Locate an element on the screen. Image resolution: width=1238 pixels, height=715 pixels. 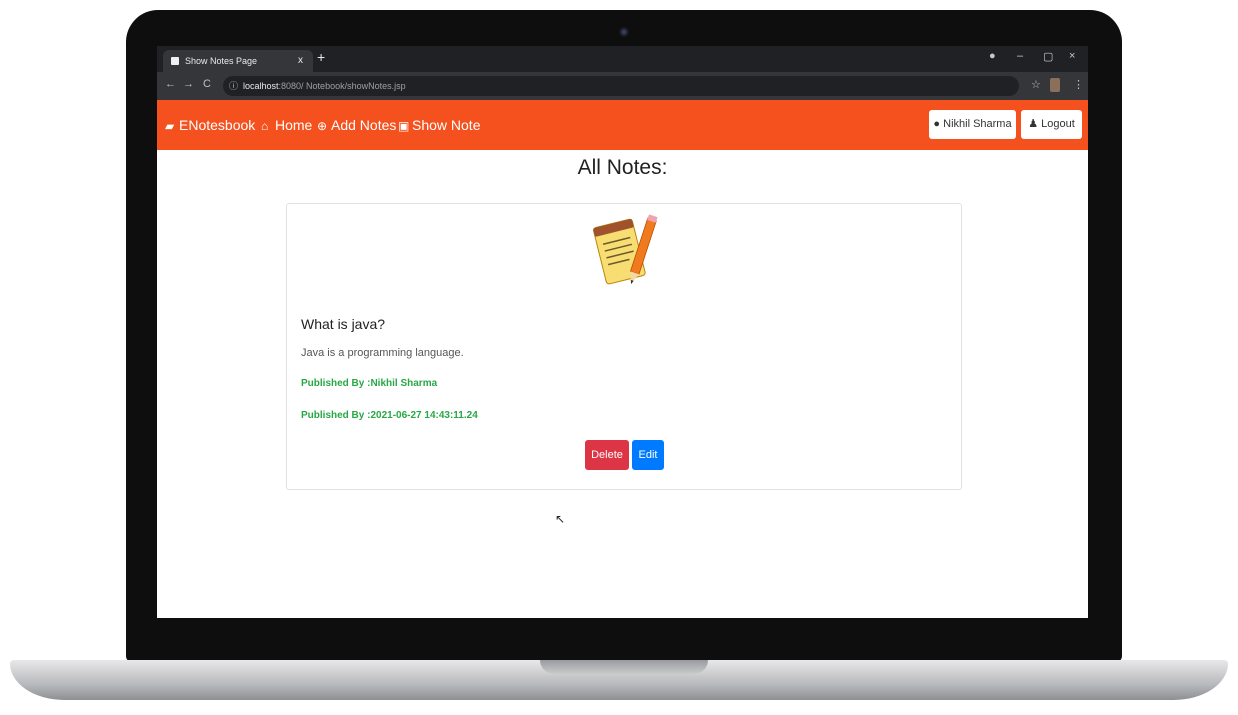
notepad-pencil-icon is located at coordinates (625, 249).